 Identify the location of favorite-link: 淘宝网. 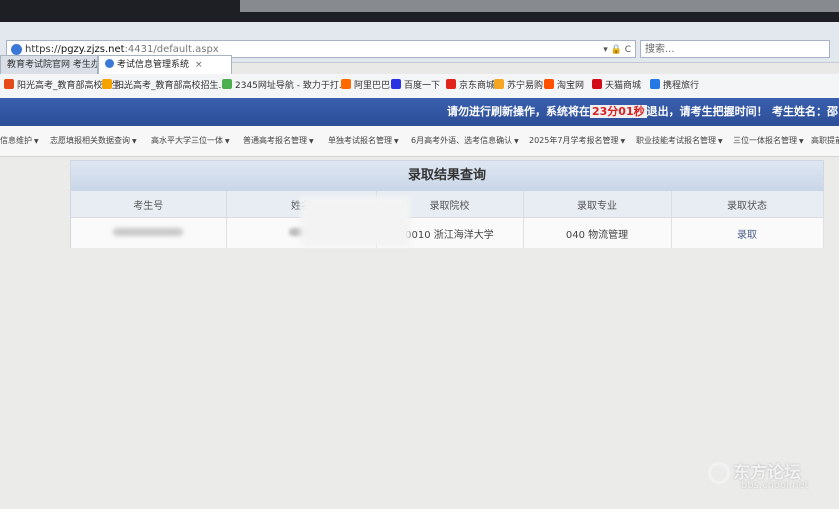
(564, 86).